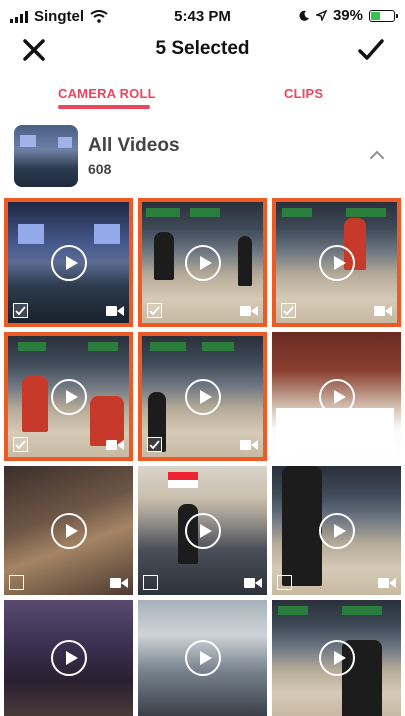 The width and height of the screenshot is (405, 716). What do you see at coordinates (377, 155) in the screenshot?
I see `chevron-up-icon` at bounding box center [377, 155].